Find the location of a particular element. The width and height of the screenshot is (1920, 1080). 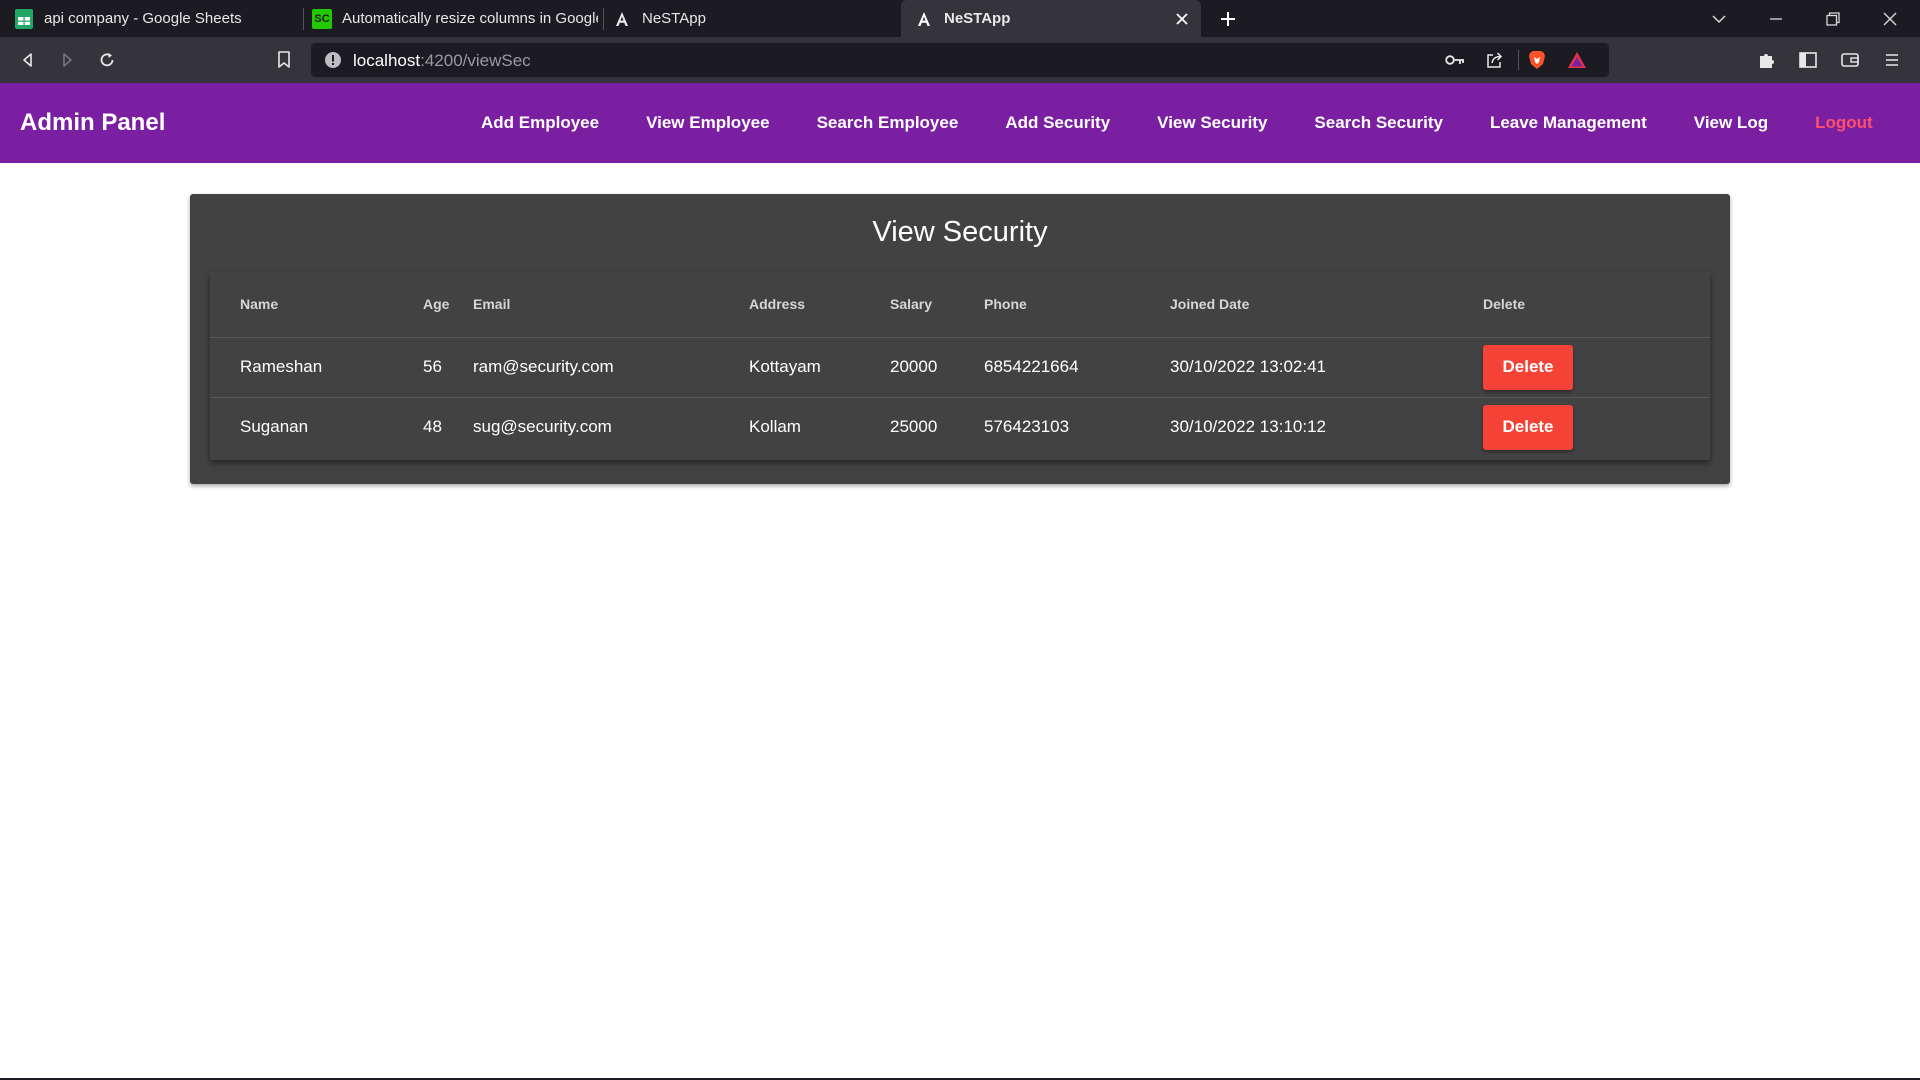

forward-icon is located at coordinates (67, 60).